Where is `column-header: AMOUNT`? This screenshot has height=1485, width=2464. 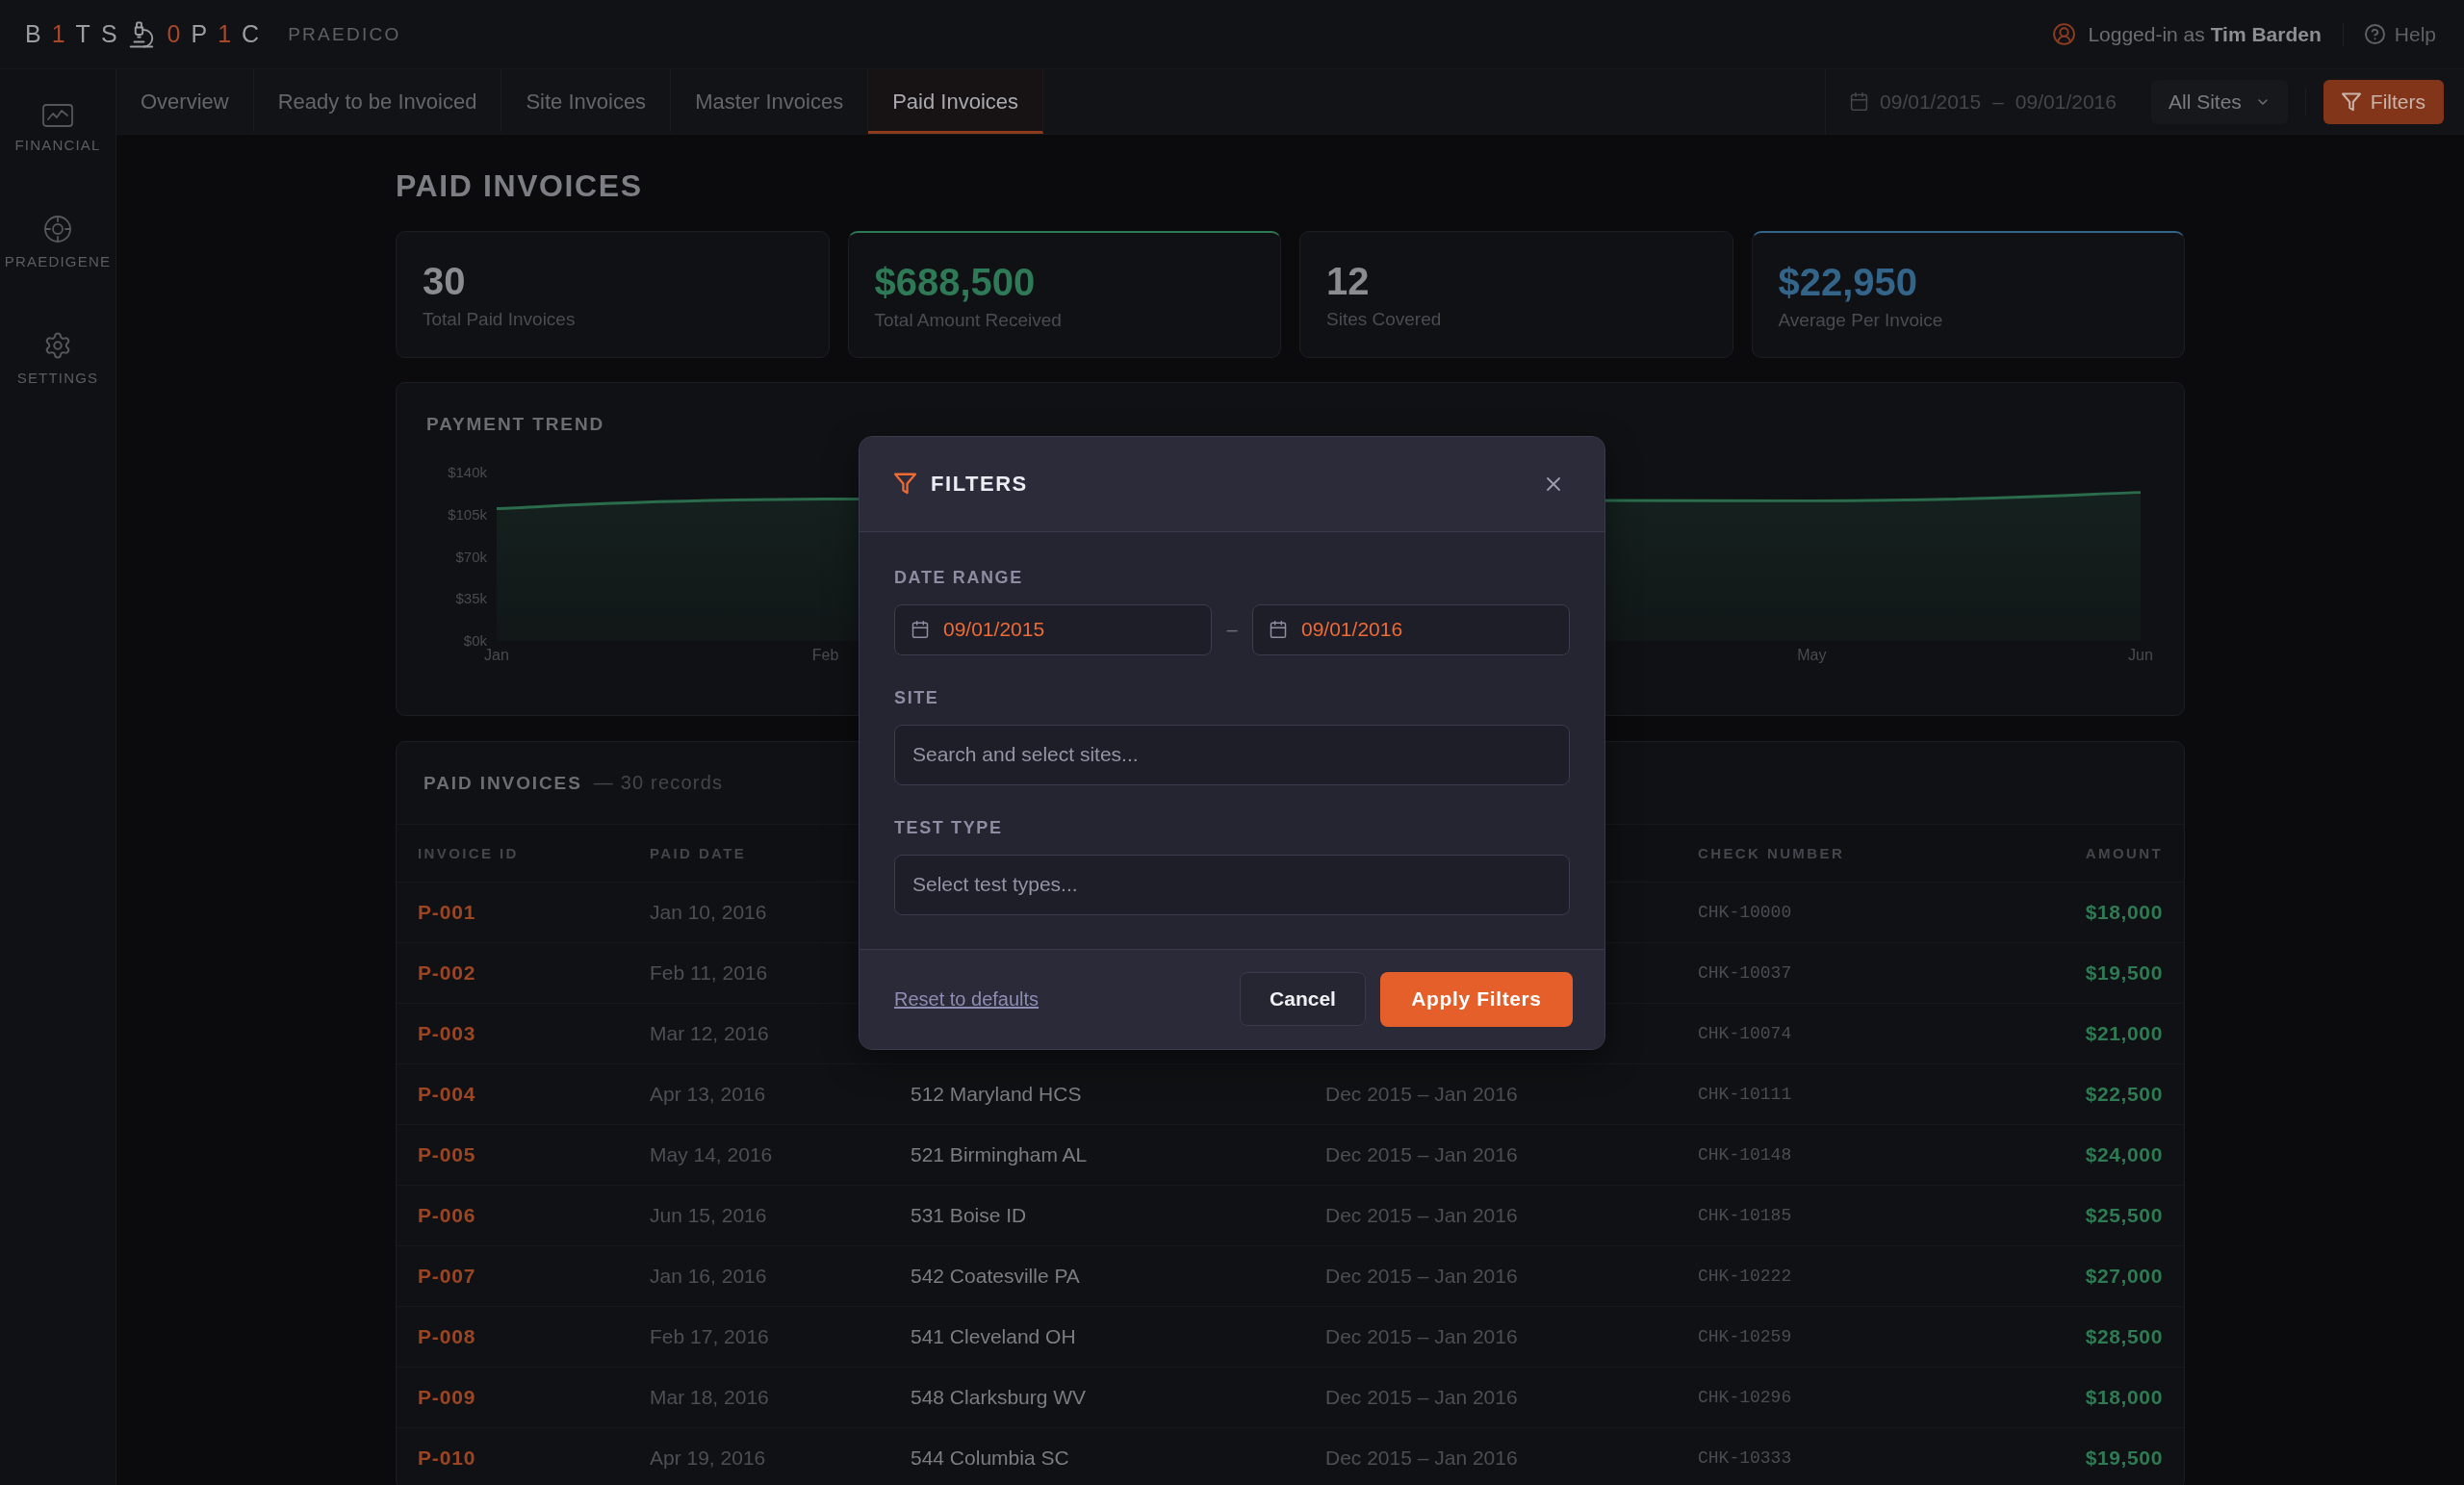 column-header: AMOUNT is located at coordinates (2108, 853).